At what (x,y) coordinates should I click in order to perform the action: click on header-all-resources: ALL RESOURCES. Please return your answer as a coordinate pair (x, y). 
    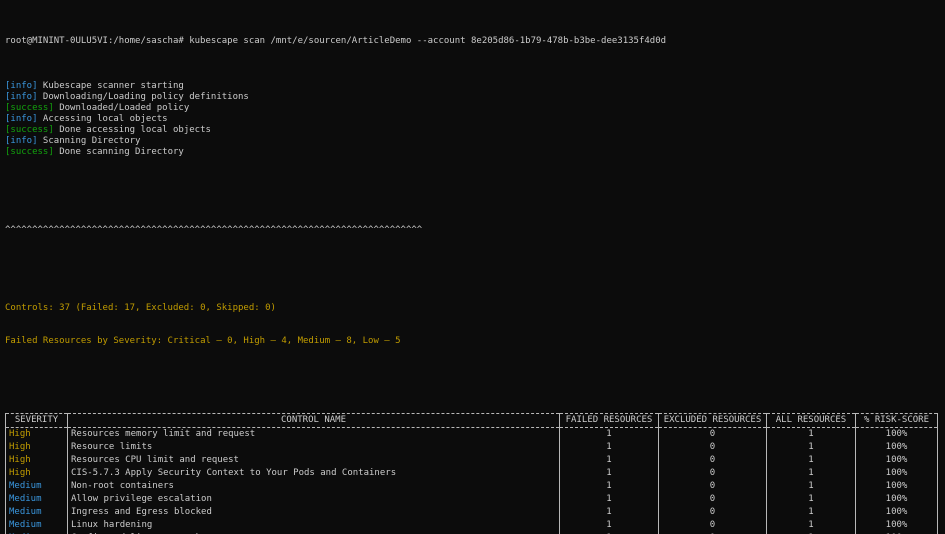
    Looking at the image, I should click on (811, 420).